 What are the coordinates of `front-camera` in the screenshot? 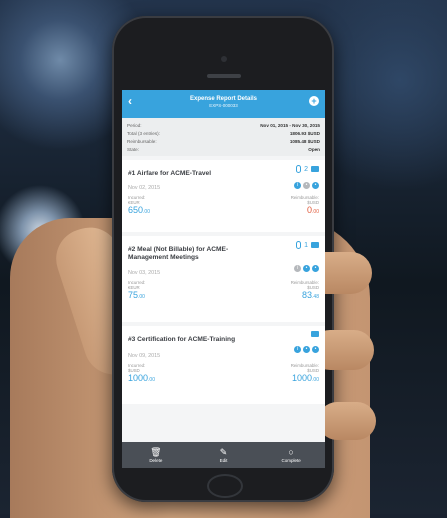 It's located at (224, 59).